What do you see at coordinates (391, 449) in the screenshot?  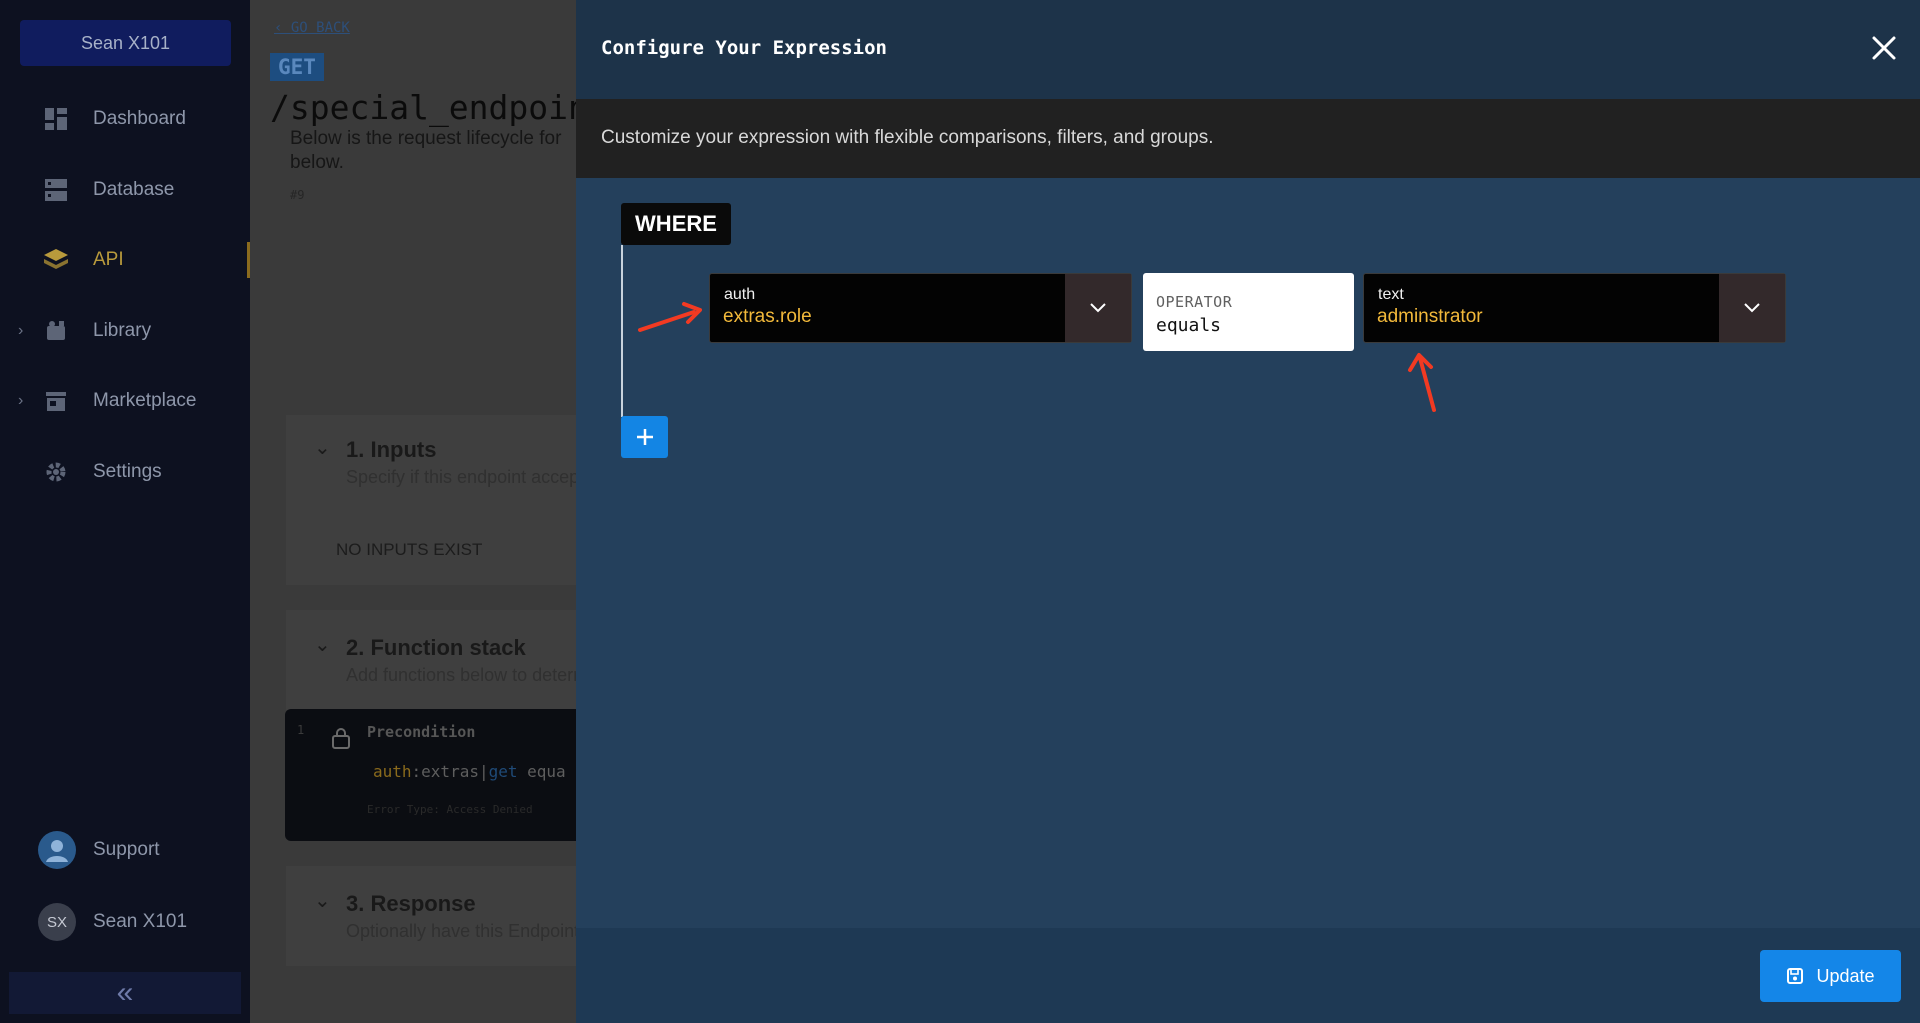 I see `section-title: 1. Inputs` at bounding box center [391, 449].